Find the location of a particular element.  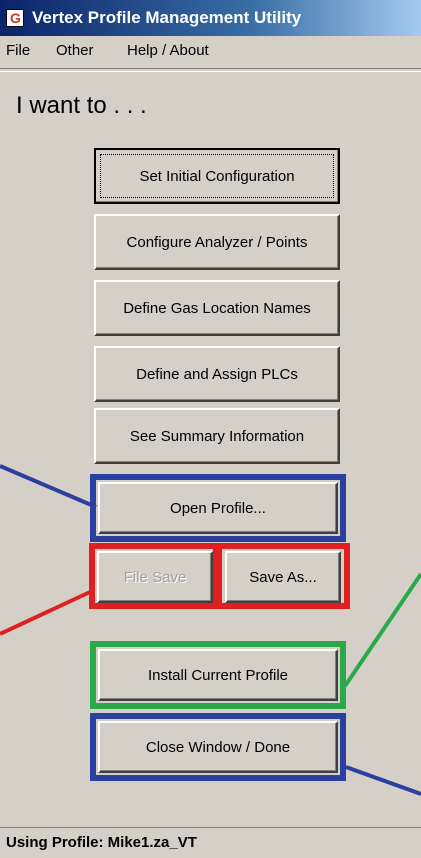

callout-line-file-save is located at coordinates (45, 613).